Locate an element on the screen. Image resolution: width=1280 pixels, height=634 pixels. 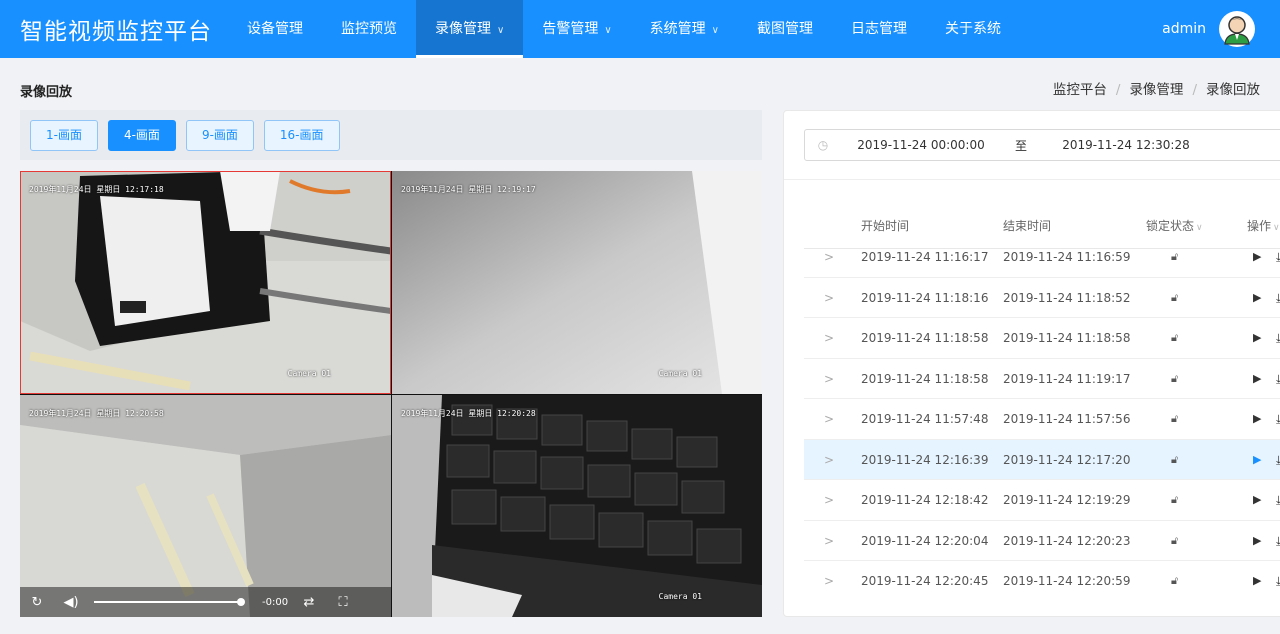
camera-view-3: 2019年11月24日 星期日 12:20:58 ↻ ◀) -0:00 ⇄ ⛶ is located at coordinates (205, 506).